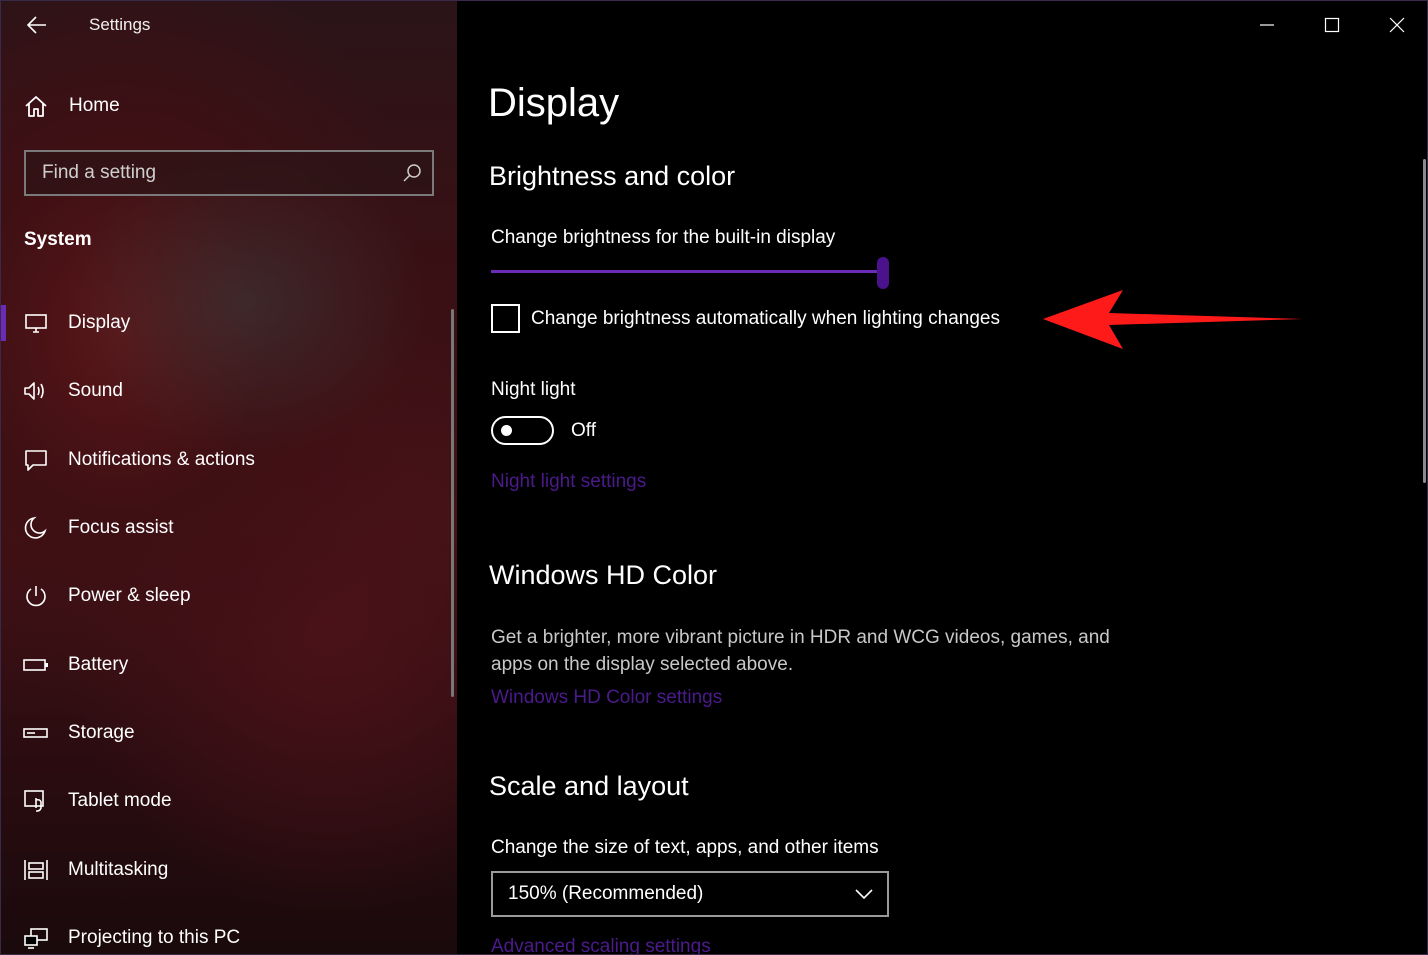 The height and width of the screenshot is (955, 1428). Describe the element at coordinates (36, 323) in the screenshot. I see `monitor-icon` at that location.